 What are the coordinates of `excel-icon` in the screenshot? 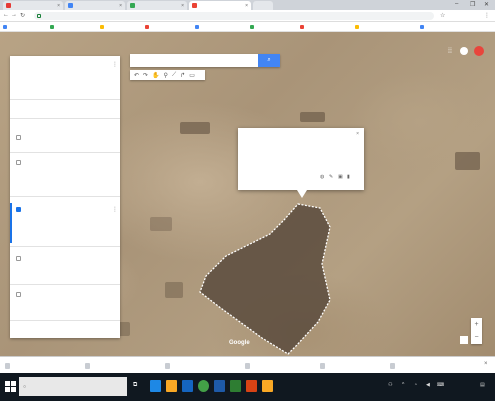 It's located at (235, 386).